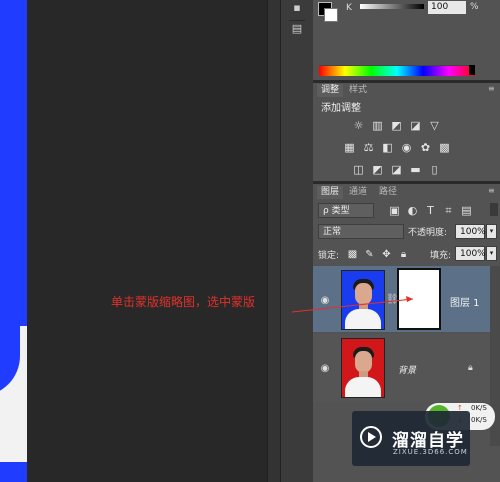 This screenshot has width=500, height=482. I want to click on watermark-subtitle: ZIXUE.3D66.COM, so click(430, 452).